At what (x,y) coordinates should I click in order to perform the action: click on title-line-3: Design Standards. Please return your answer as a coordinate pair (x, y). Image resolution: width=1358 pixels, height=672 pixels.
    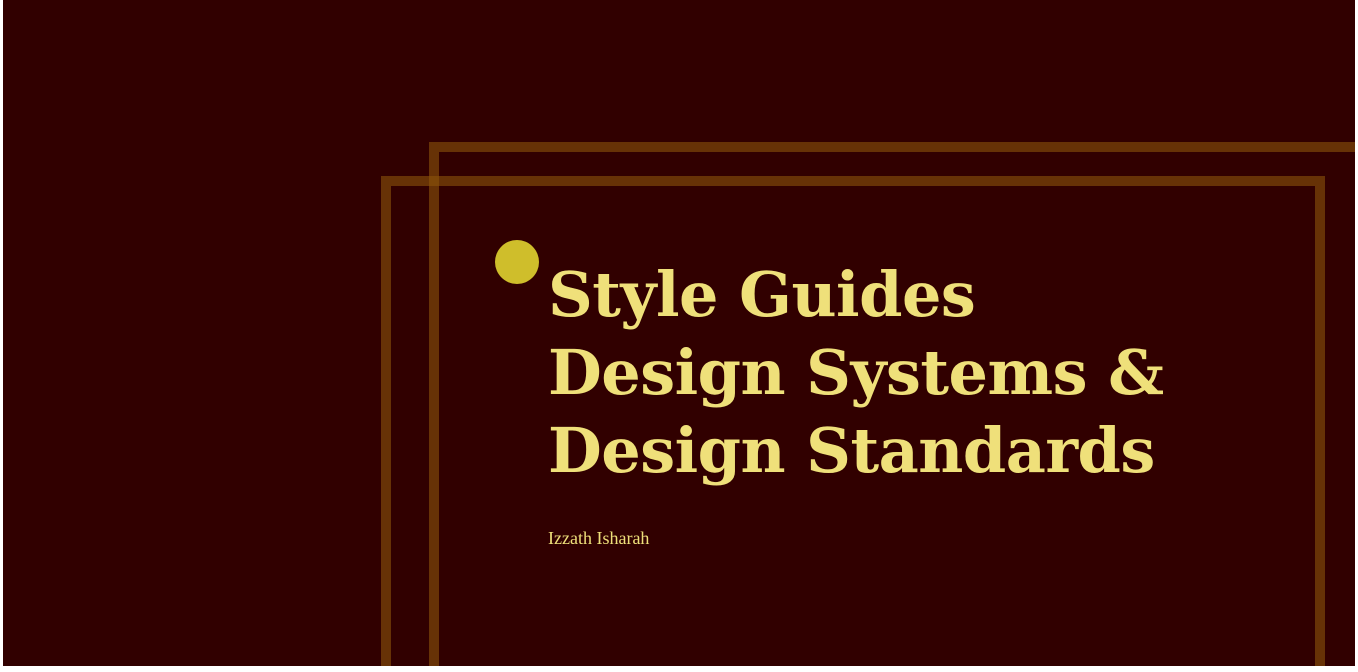
    Looking at the image, I should click on (851, 450).